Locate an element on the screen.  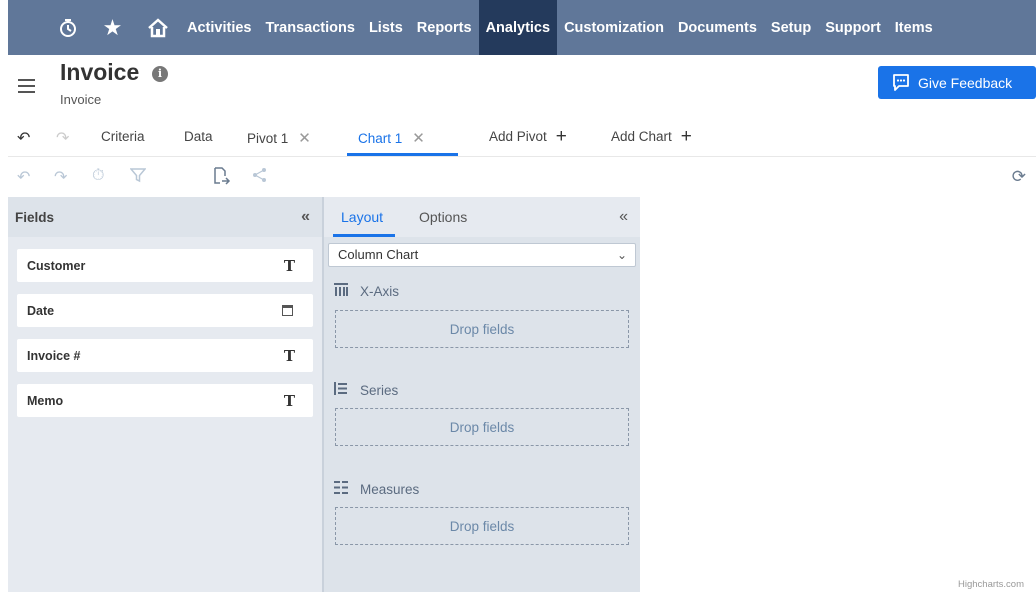
nav-transactions: Transactions is located at coordinates (309, 27).